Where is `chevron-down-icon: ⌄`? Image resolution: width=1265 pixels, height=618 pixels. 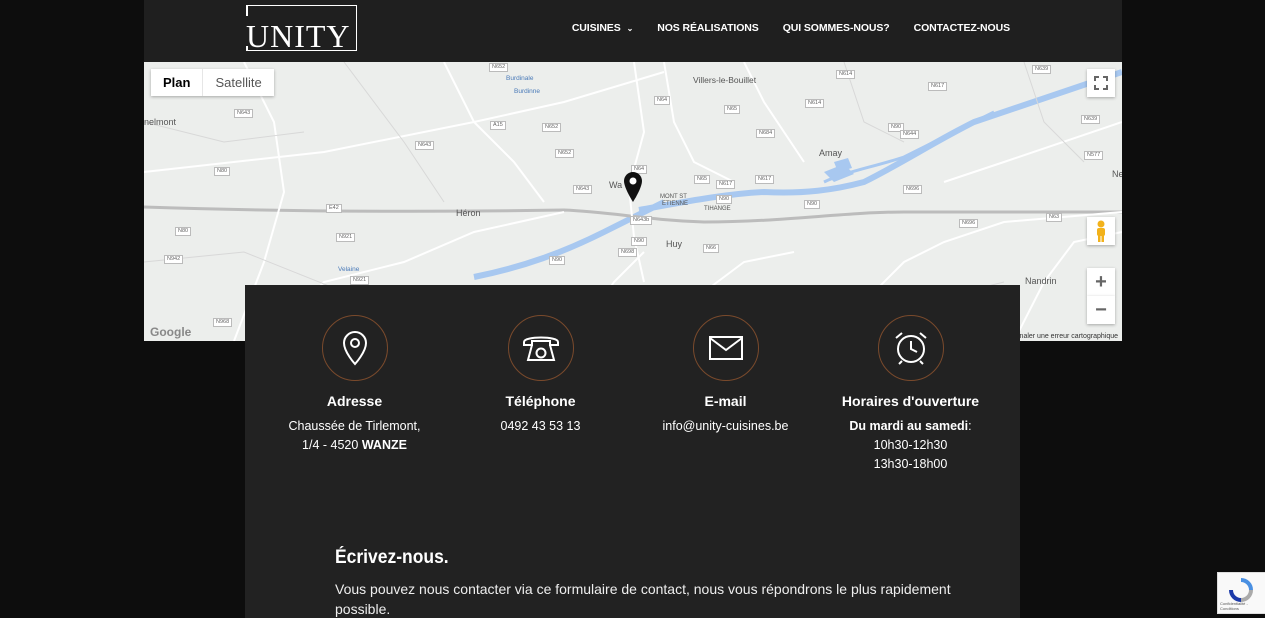 chevron-down-icon: ⌄ is located at coordinates (630, 28).